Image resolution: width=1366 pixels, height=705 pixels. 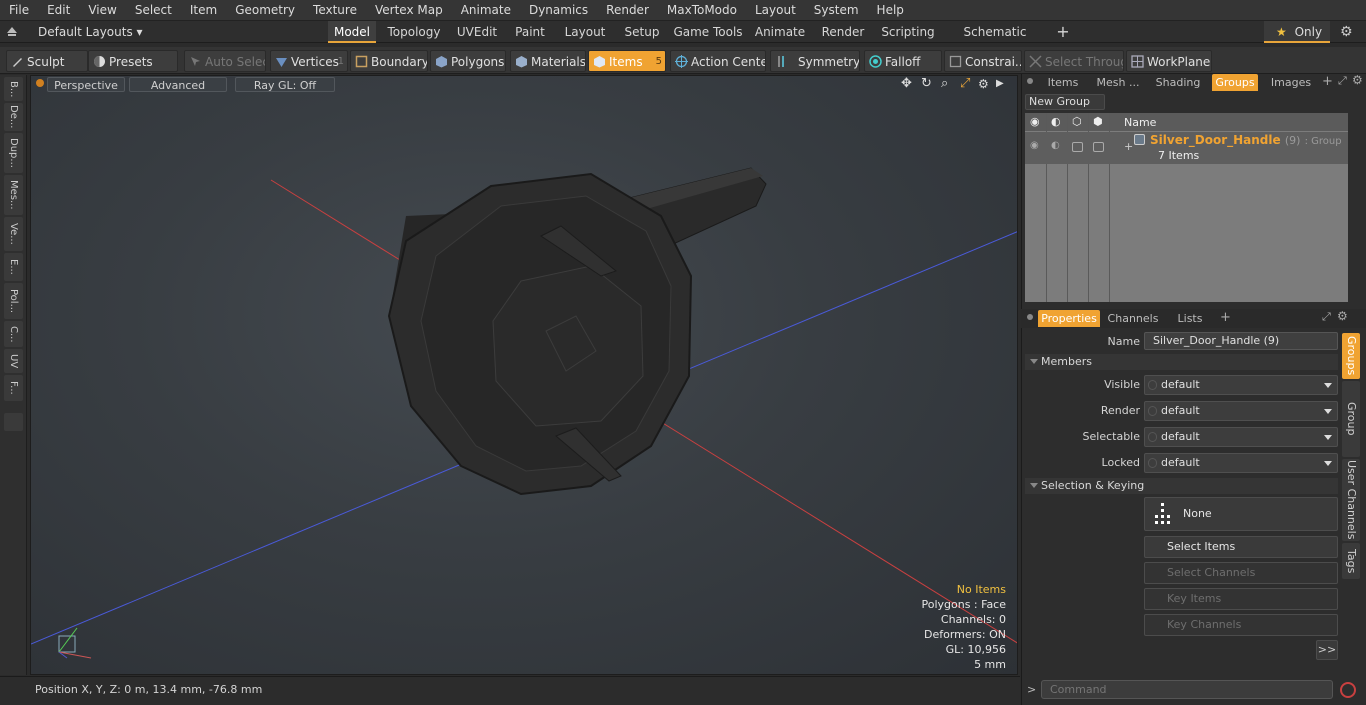 I want to click on key-channels-button: Key Channels, so click(x=1241, y=625).